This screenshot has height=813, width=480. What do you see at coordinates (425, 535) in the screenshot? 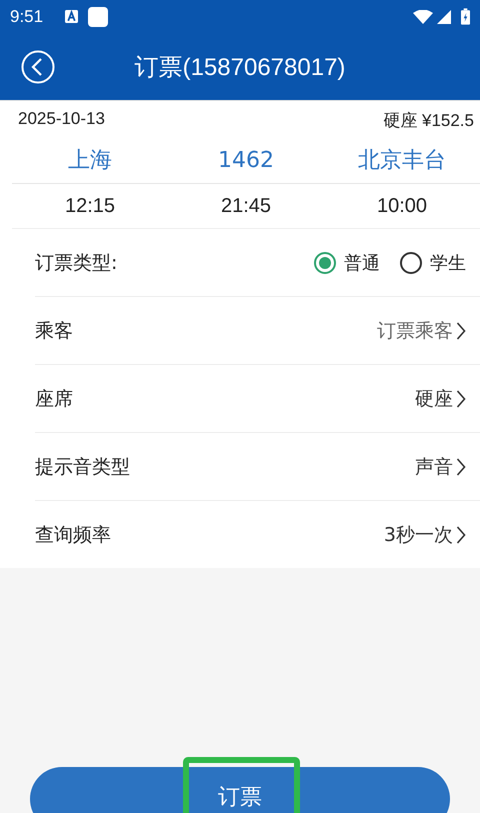
I see `setting-value: 3秒一次` at bounding box center [425, 535].